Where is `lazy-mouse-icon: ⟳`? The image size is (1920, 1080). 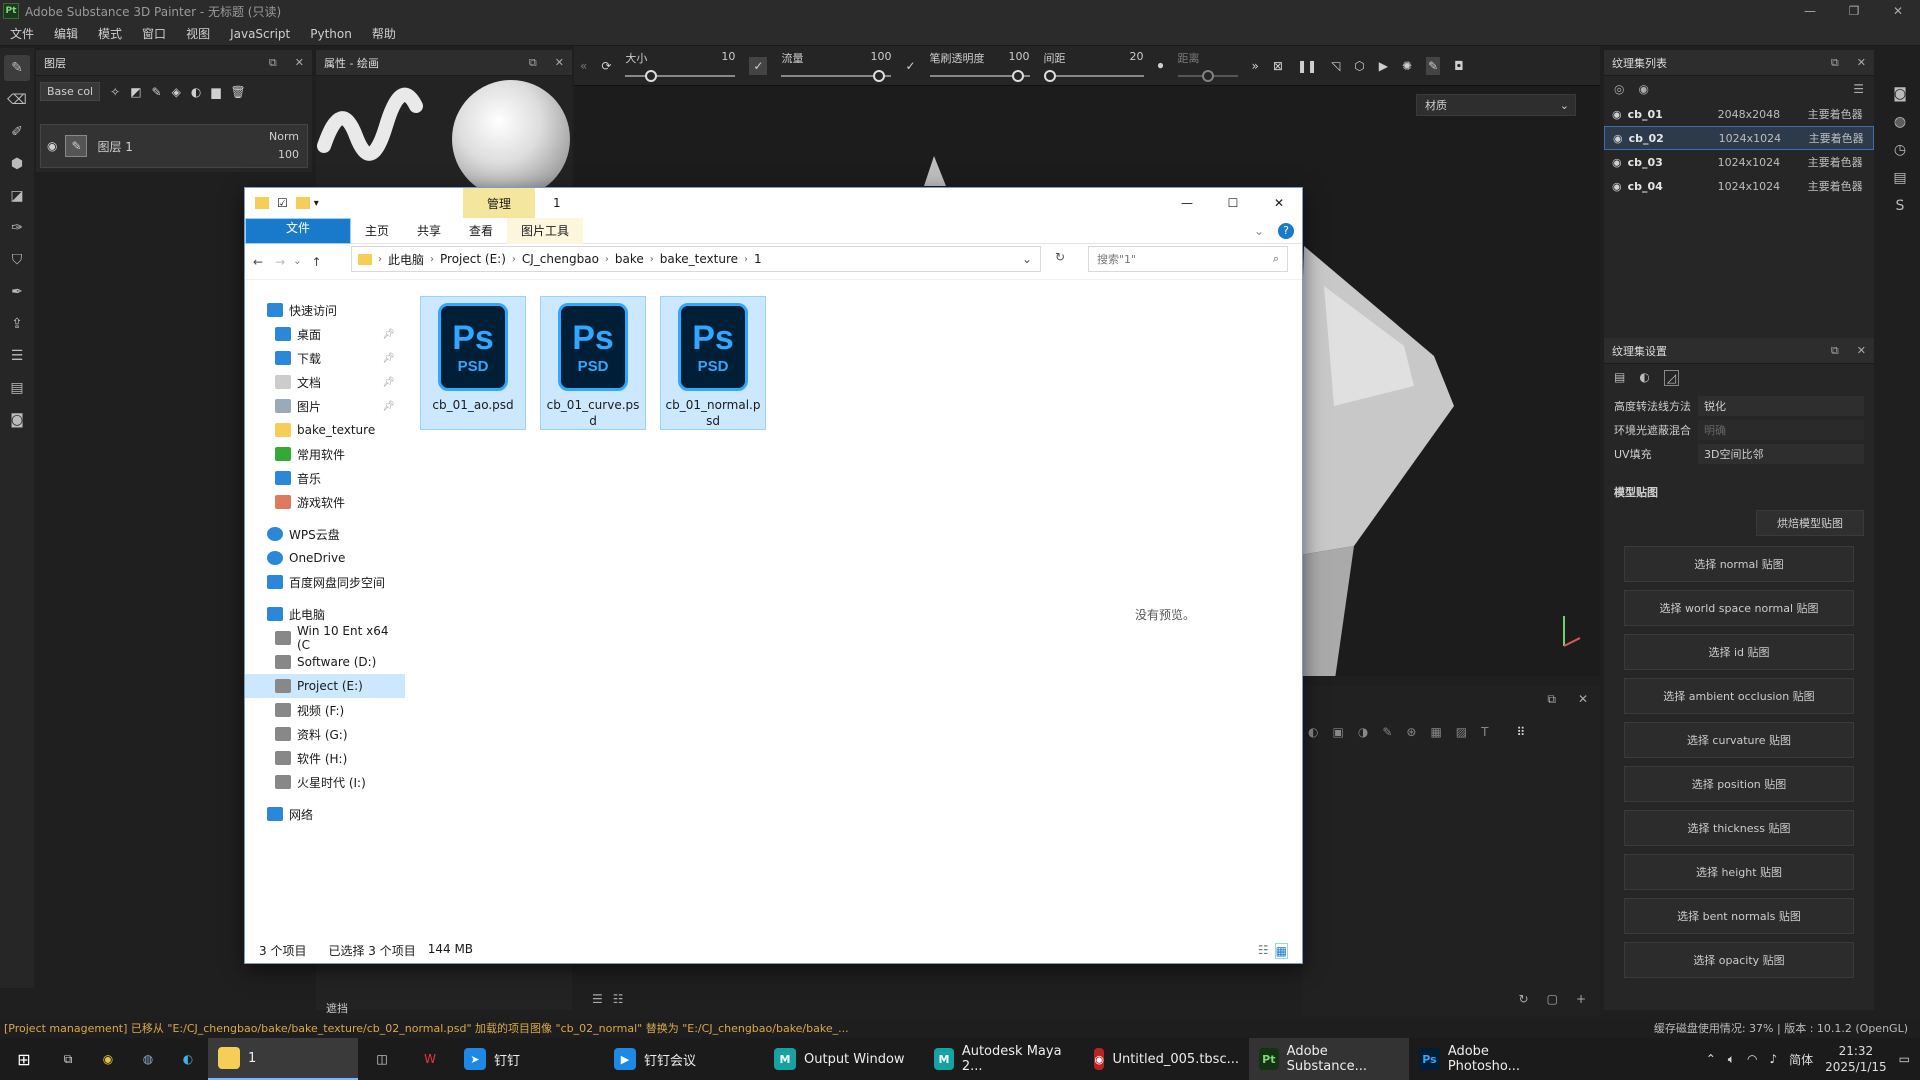 lazy-mouse-icon: ⟳ is located at coordinates (606, 66).